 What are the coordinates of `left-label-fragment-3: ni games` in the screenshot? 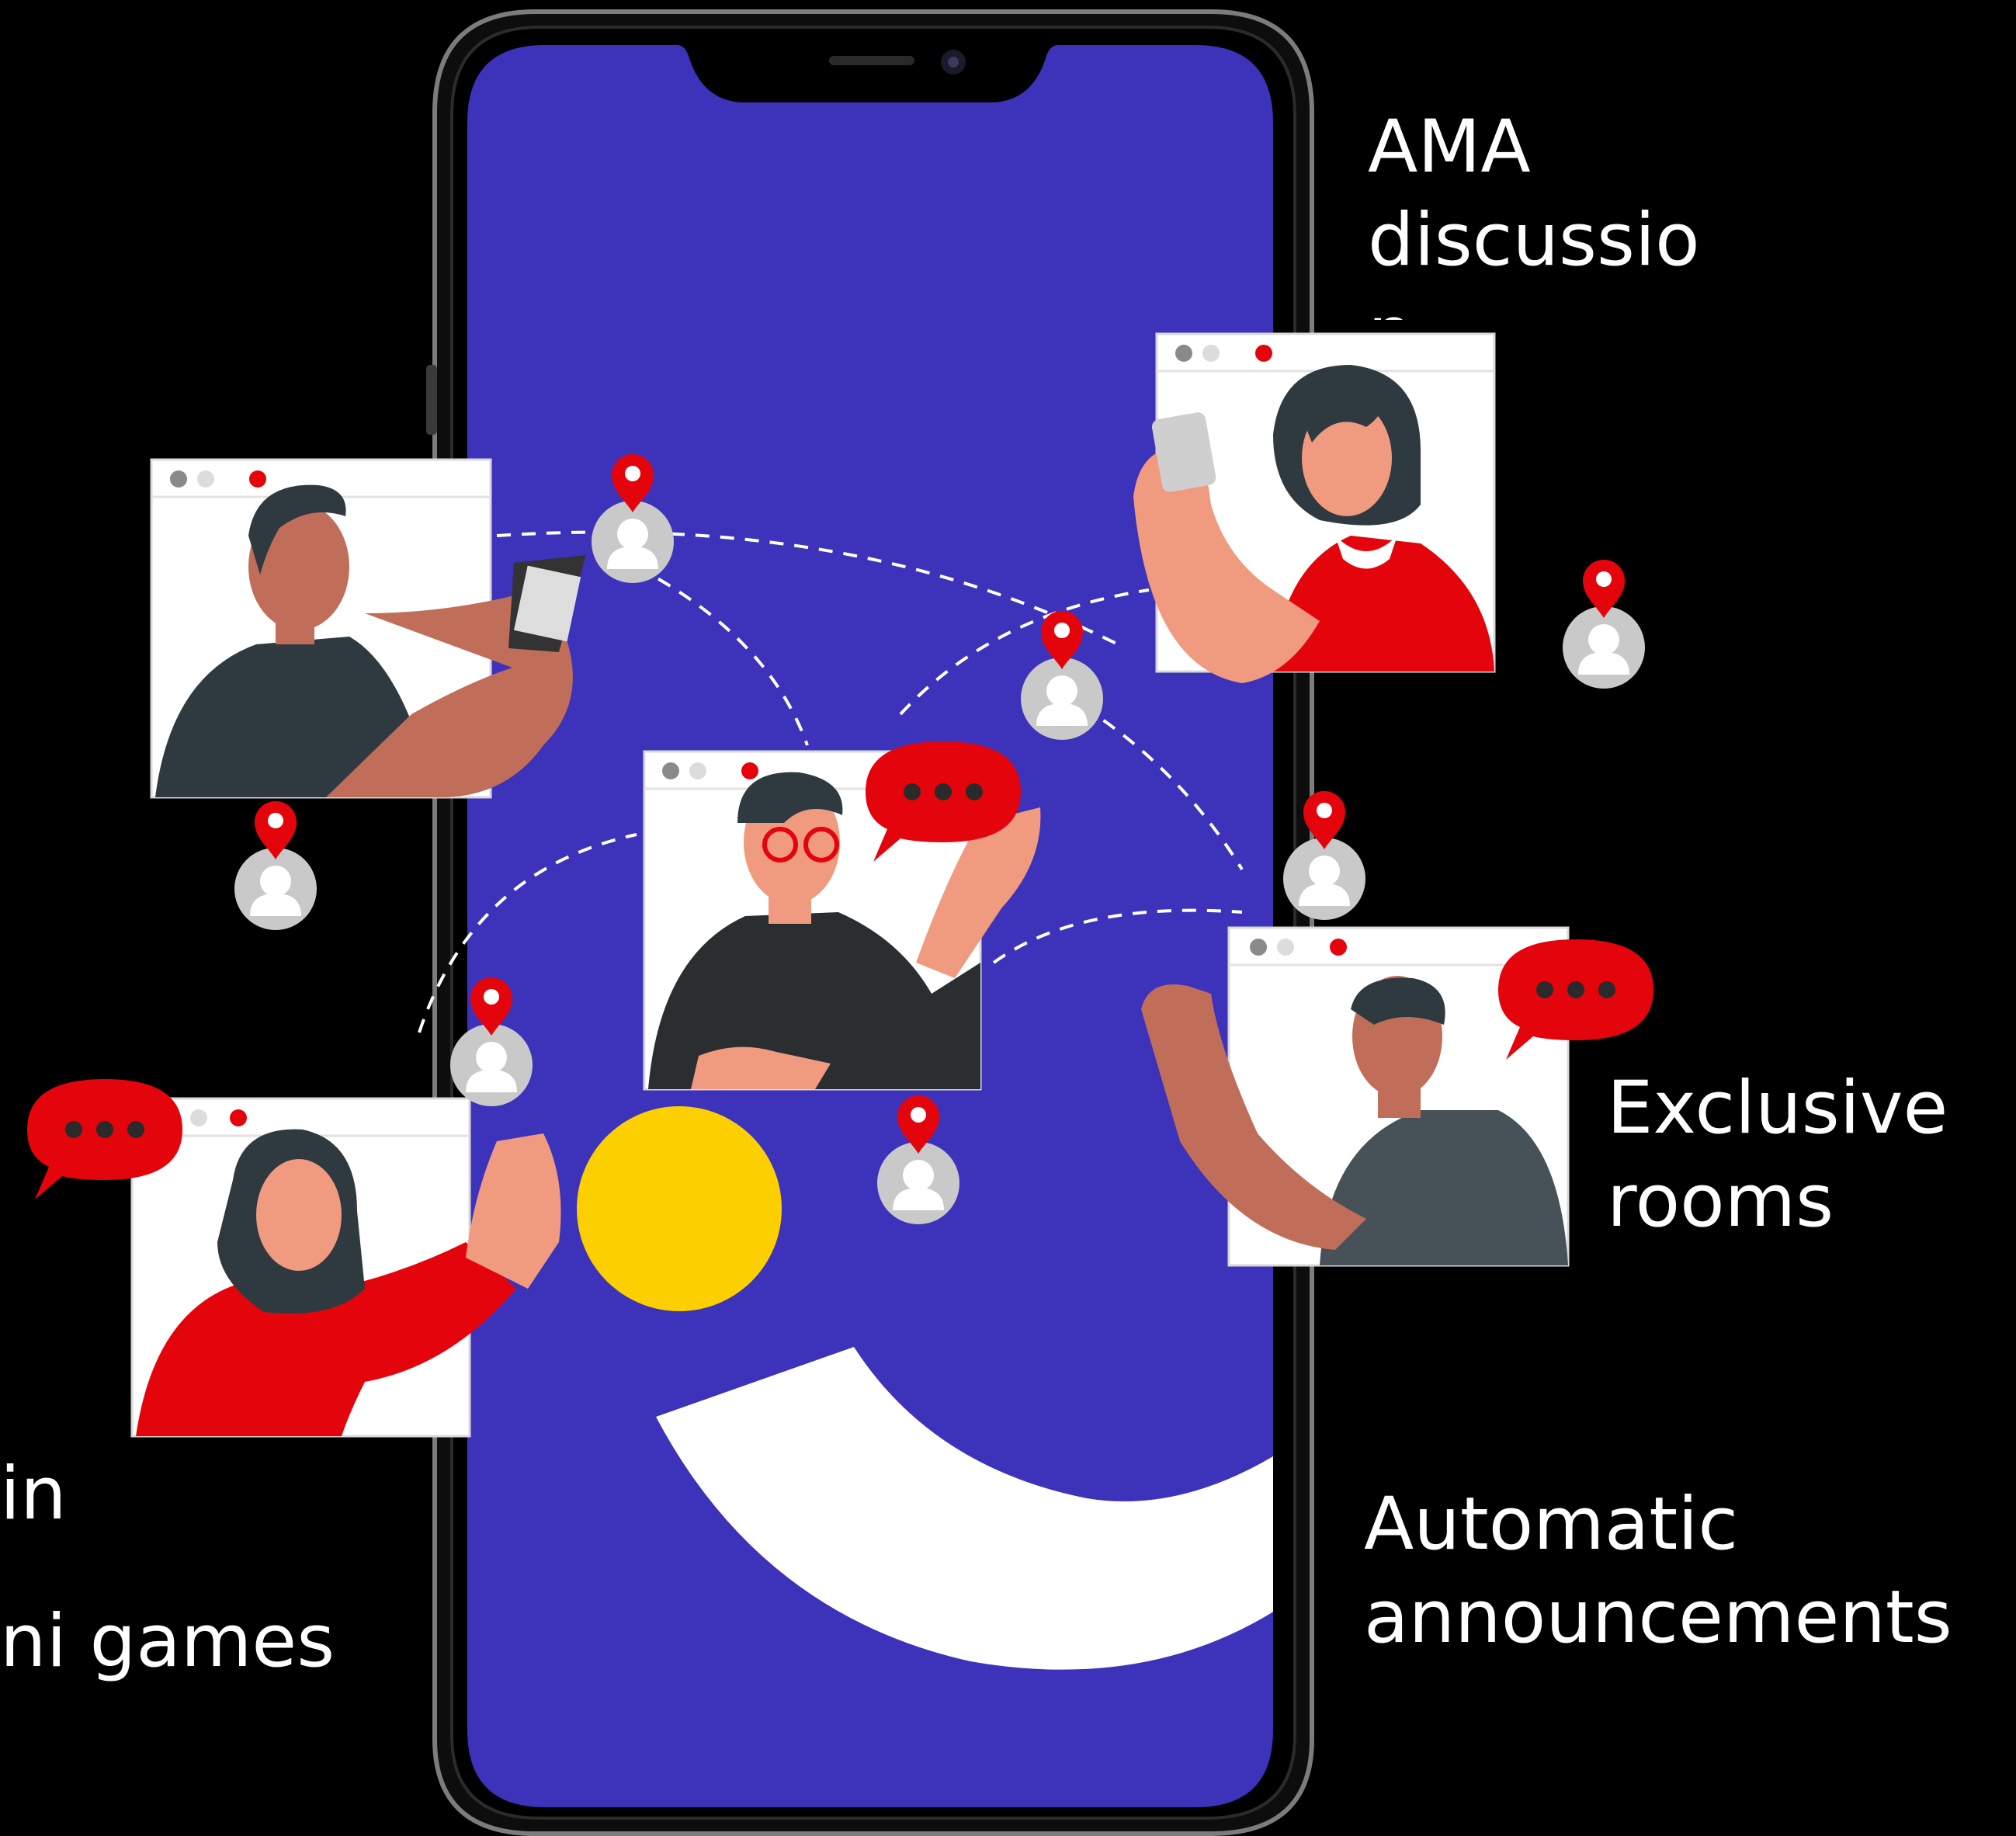 It's located at (167, 1641).